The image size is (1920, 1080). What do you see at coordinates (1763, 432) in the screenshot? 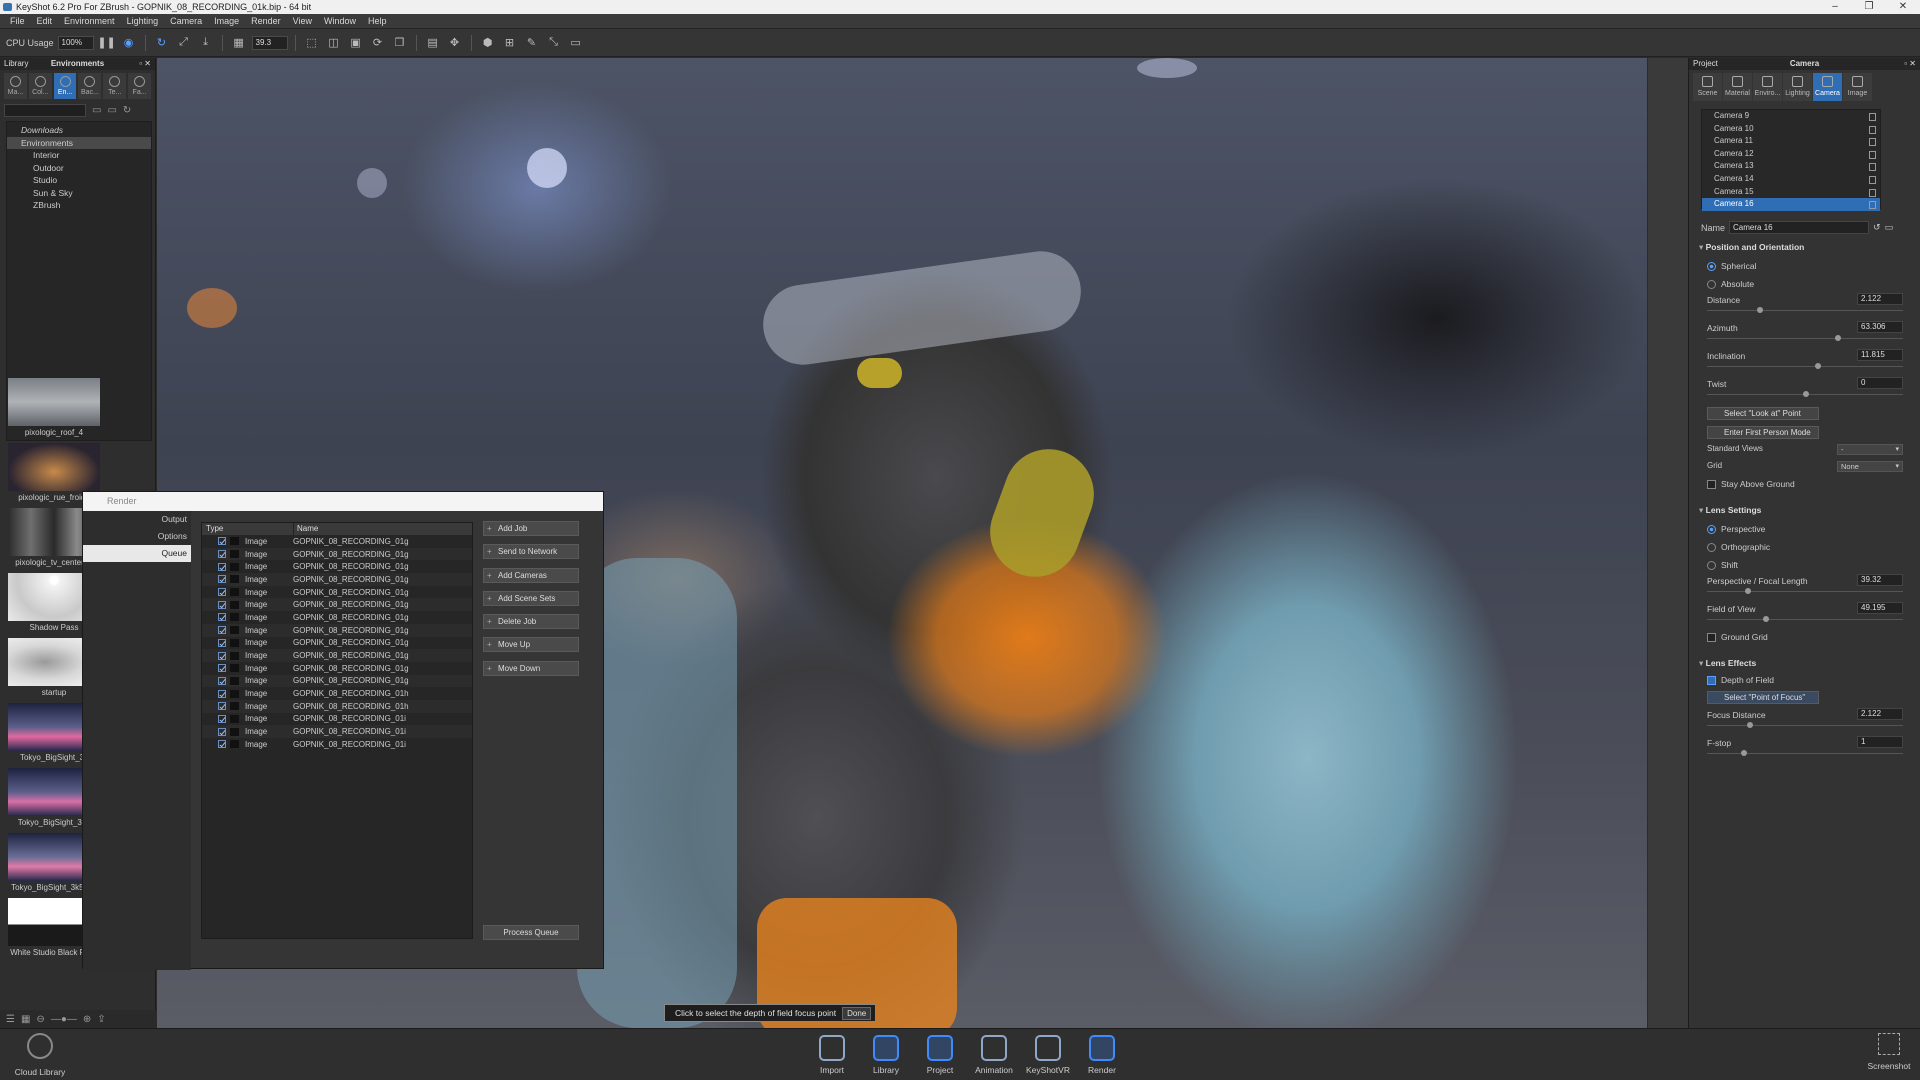
I see `first-person-mode-button: Enter First Person Mode` at bounding box center [1763, 432].